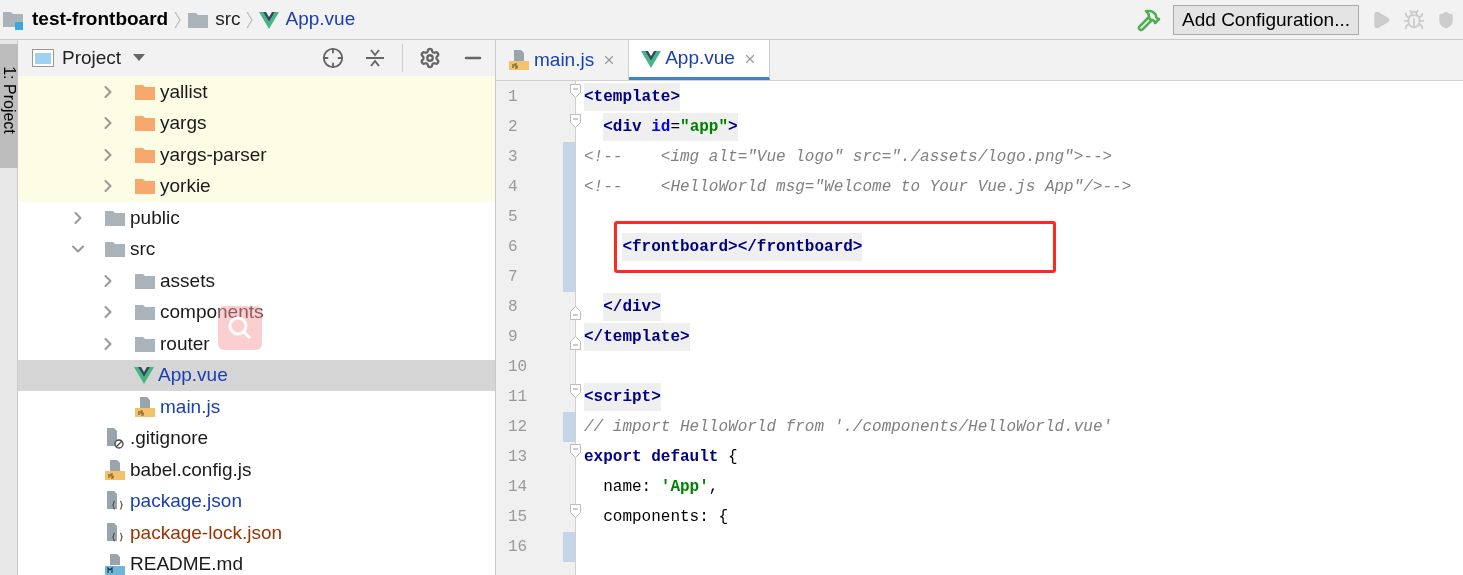 This screenshot has height=575, width=1463. I want to click on line-number: 13, so click(517, 457).